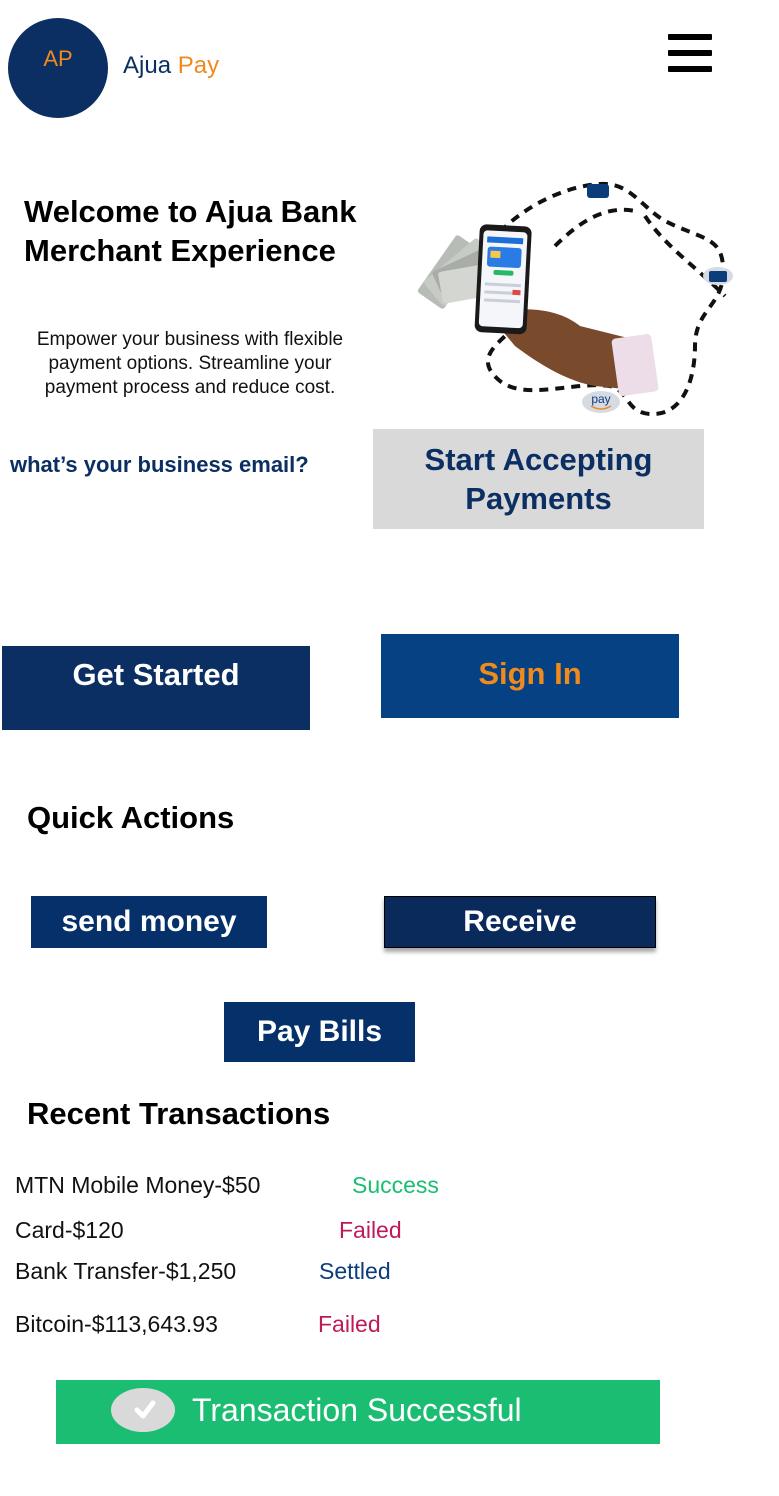  Describe the element at coordinates (131, 817) in the screenshot. I see `quick-actions-title: Quick Actions` at that location.